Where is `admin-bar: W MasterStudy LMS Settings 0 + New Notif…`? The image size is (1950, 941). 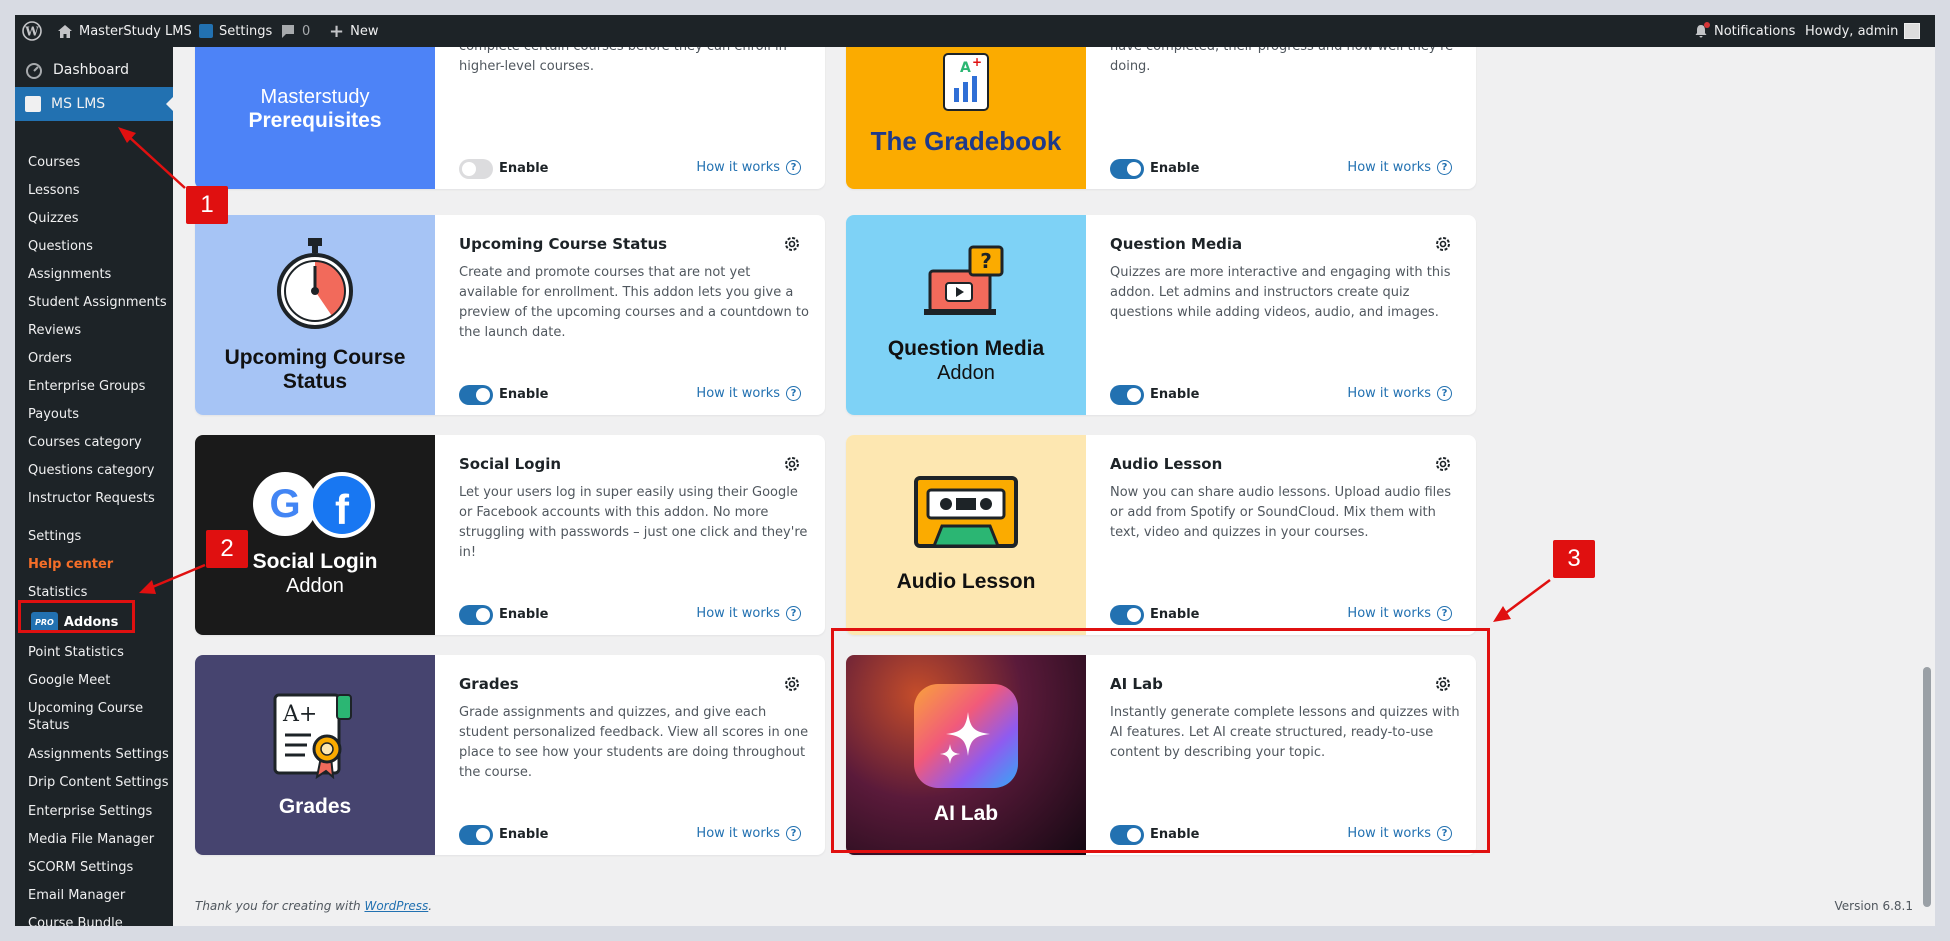
admin-bar: W MasterStudy LMS Settings 0 + New Notif… is located at coordinates (975, 31).